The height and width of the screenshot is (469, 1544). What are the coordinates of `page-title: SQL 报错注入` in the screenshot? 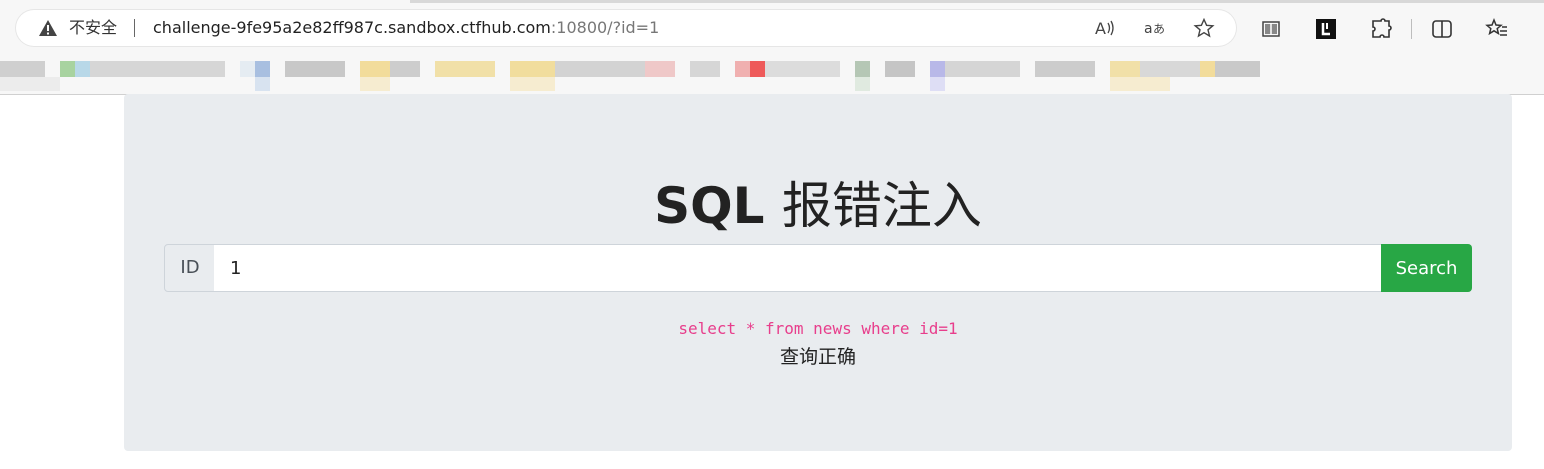 It's located at (818, 206).